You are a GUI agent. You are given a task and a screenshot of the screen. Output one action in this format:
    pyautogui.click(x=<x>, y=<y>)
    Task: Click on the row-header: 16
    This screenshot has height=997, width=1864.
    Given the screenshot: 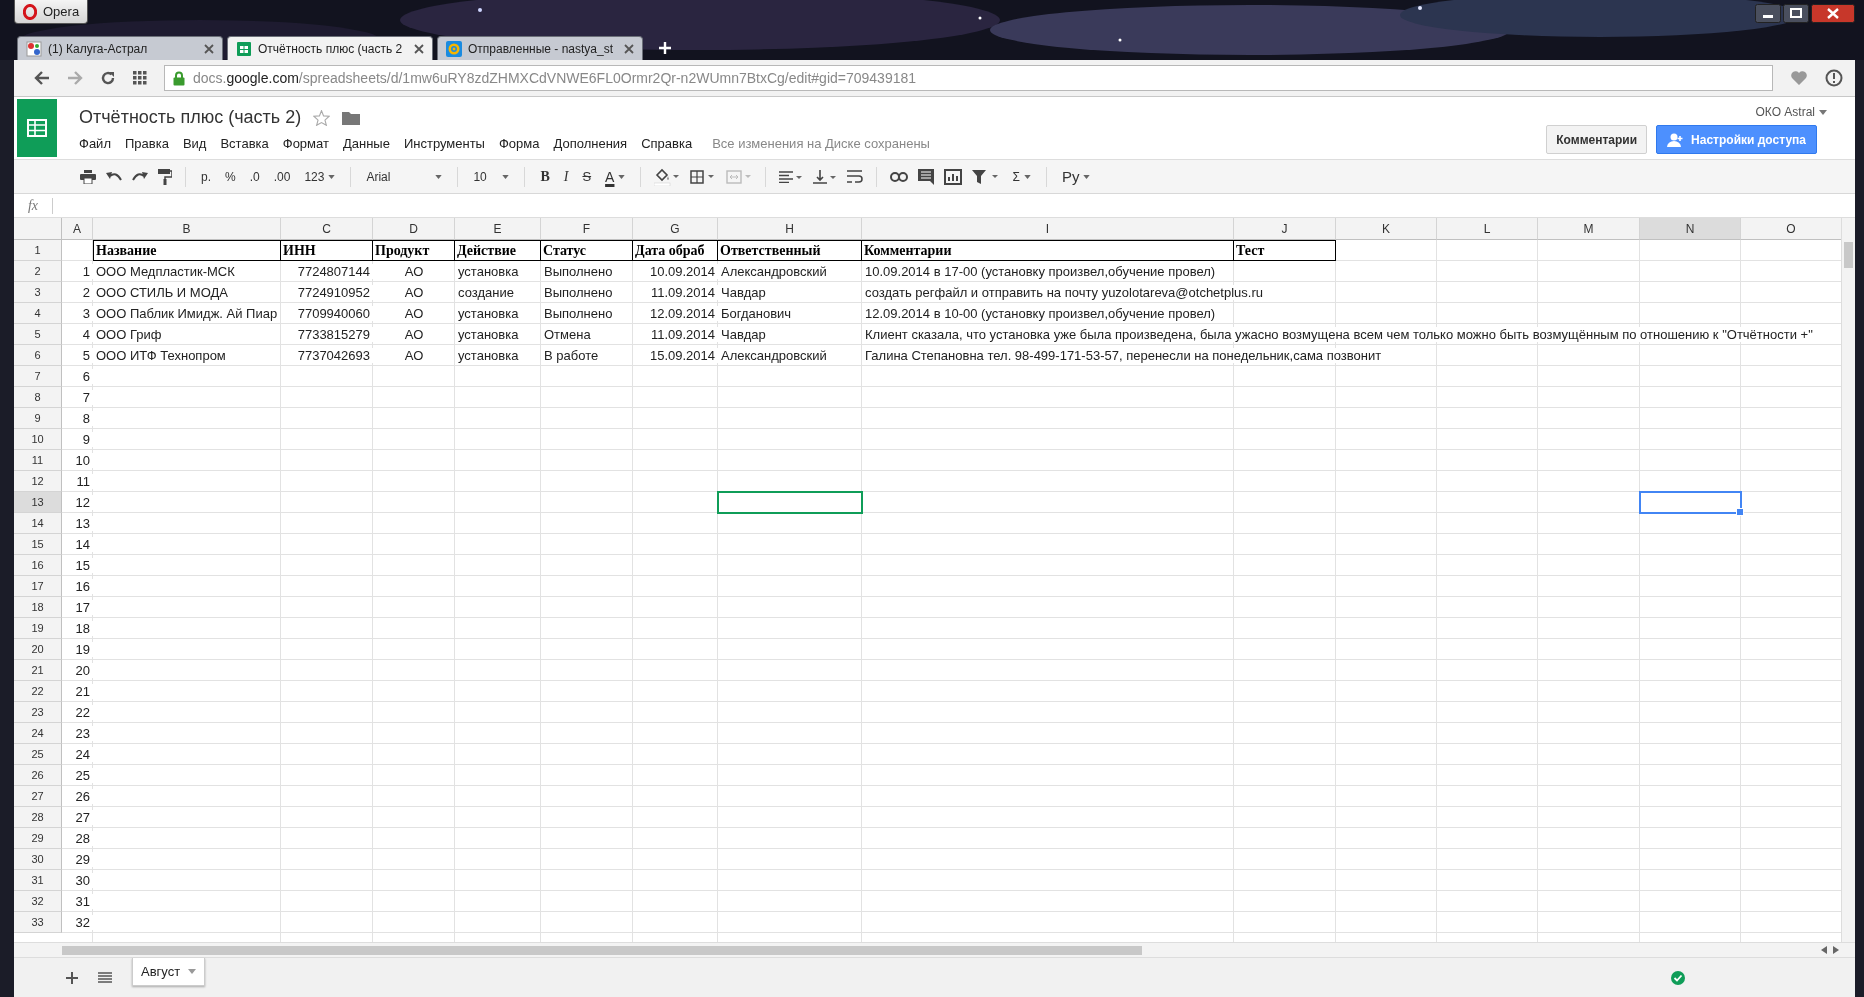 What is the action you would take?
    pyautogui.click(x=38, y=565)
    